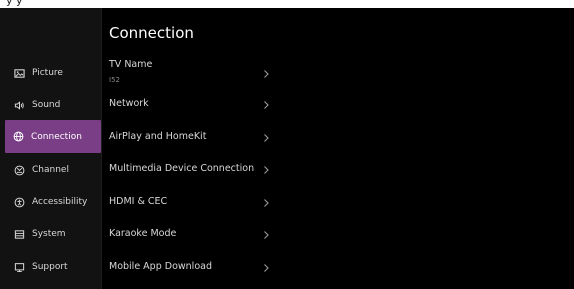  Describe the element at coordinates (138, 201) in the screenshot. I see `row-label: HDMI & CEC` at that location.